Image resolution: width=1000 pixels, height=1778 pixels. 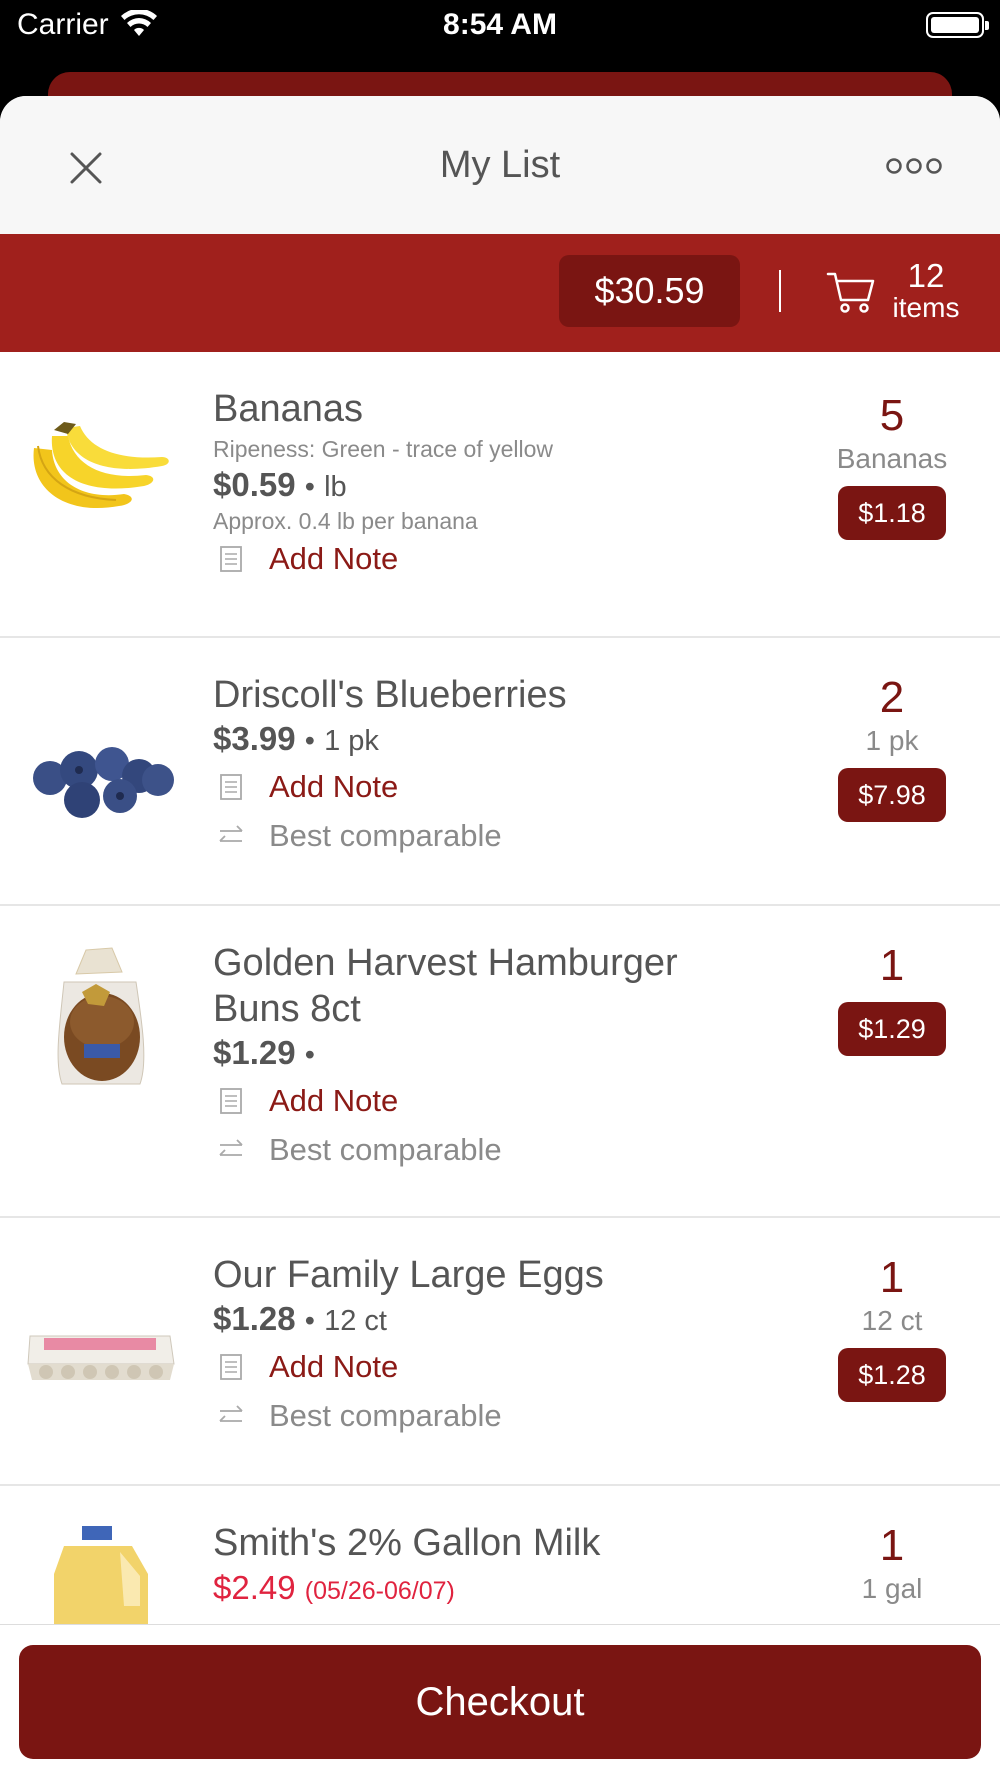 I want to click on item-price: $0.59, so click(x=254, y=484).